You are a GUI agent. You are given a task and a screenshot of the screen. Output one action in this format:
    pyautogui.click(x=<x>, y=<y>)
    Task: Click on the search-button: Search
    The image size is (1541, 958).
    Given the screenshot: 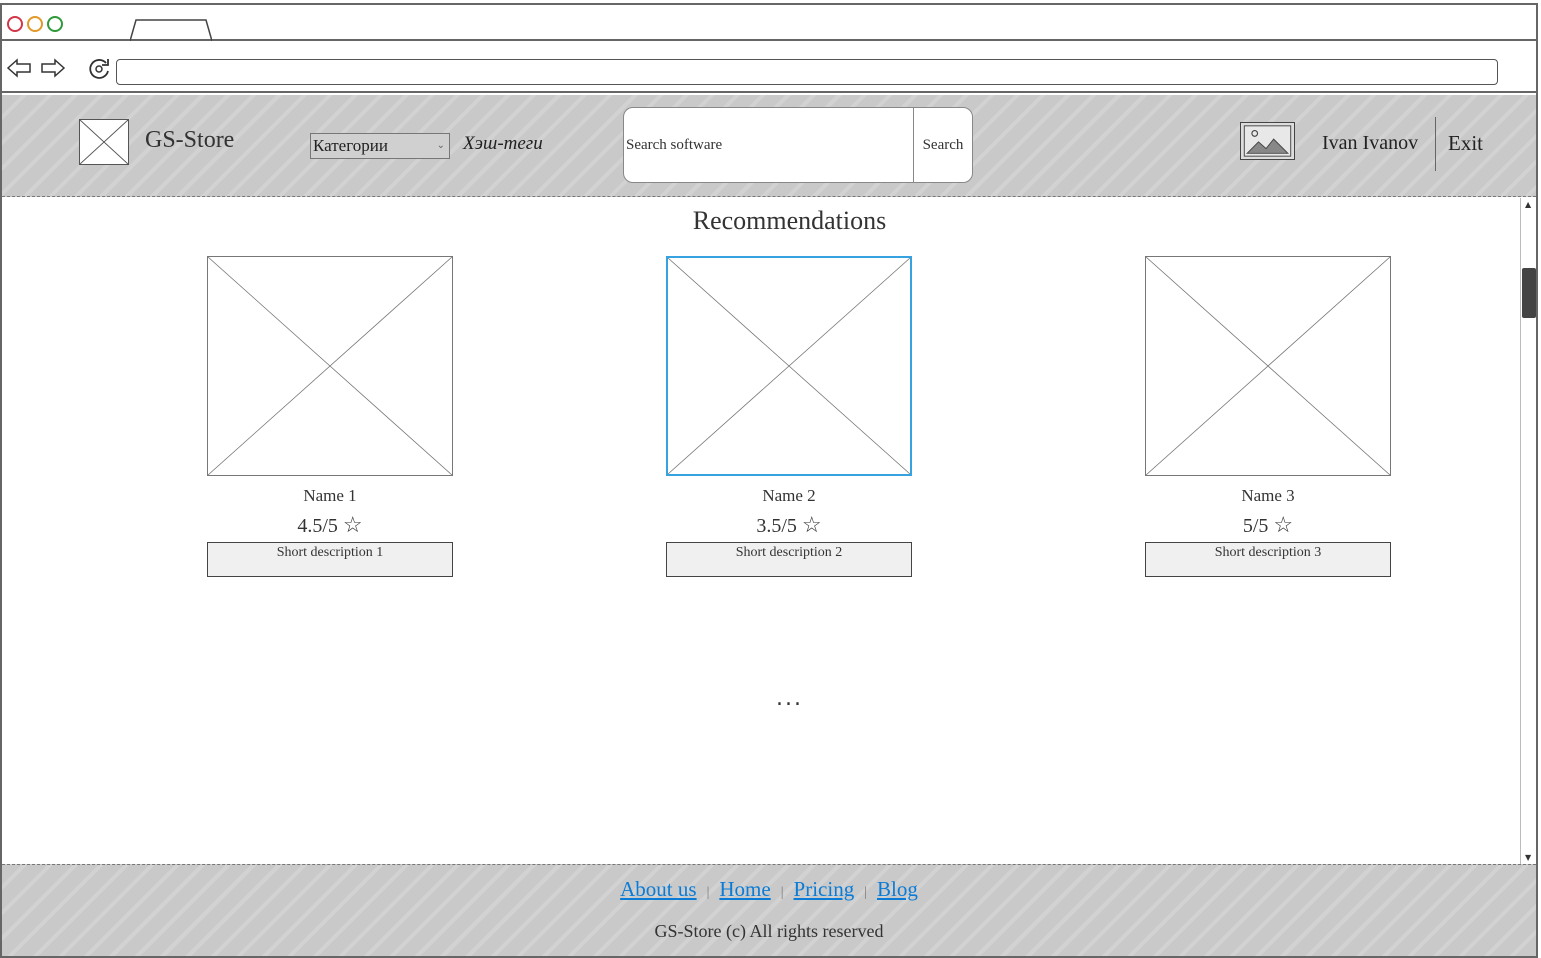 What is the action you would take?
    pyautogui.click(x=942, y=145)
    